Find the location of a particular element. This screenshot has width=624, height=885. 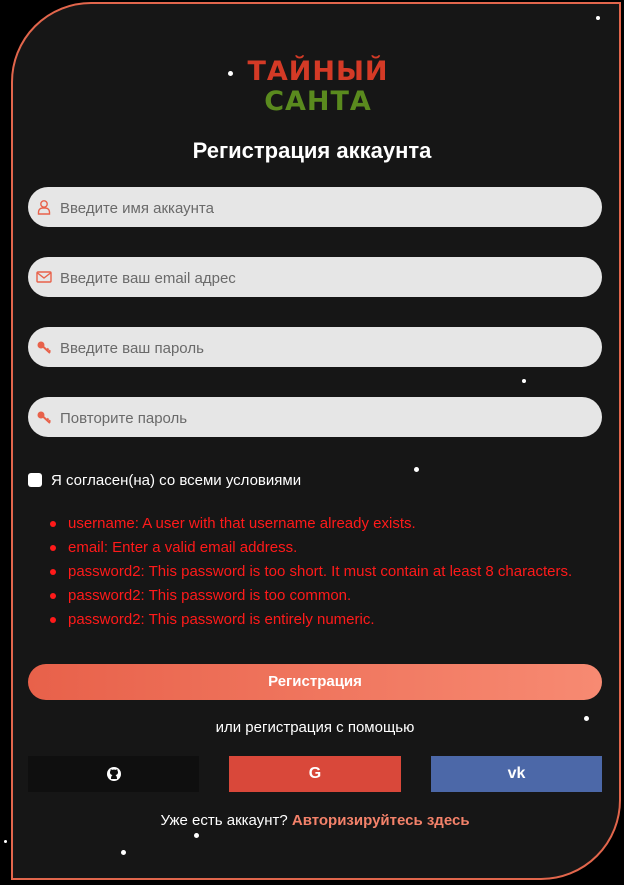

logo: ТАЙНЫЙ САНТА is located at coordinates (318, 88).